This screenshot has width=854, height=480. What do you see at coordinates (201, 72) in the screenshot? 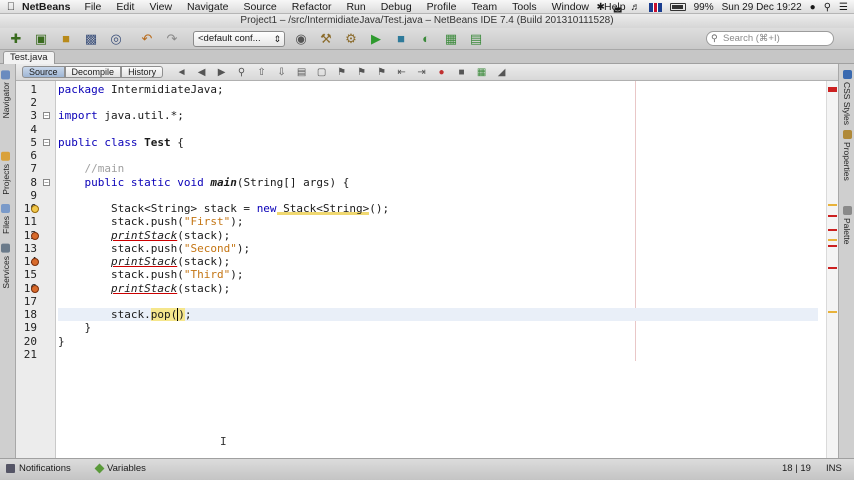
I see `back-icon: ◀` at bounding box center [201, 72].